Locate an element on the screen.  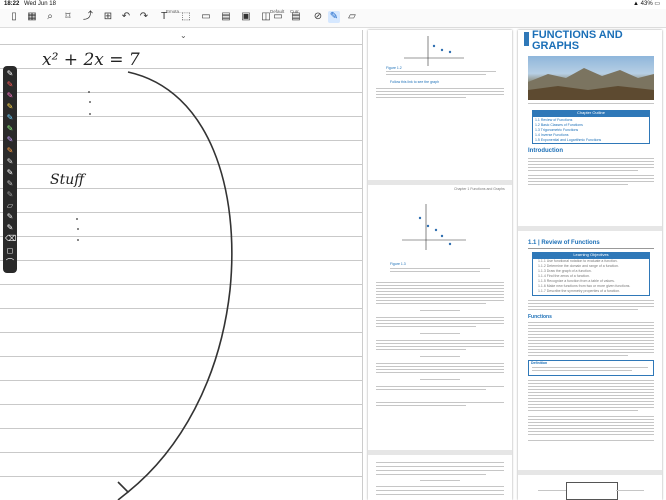
brush-tool-icon: ✎ is located at coordinates (10, 228).